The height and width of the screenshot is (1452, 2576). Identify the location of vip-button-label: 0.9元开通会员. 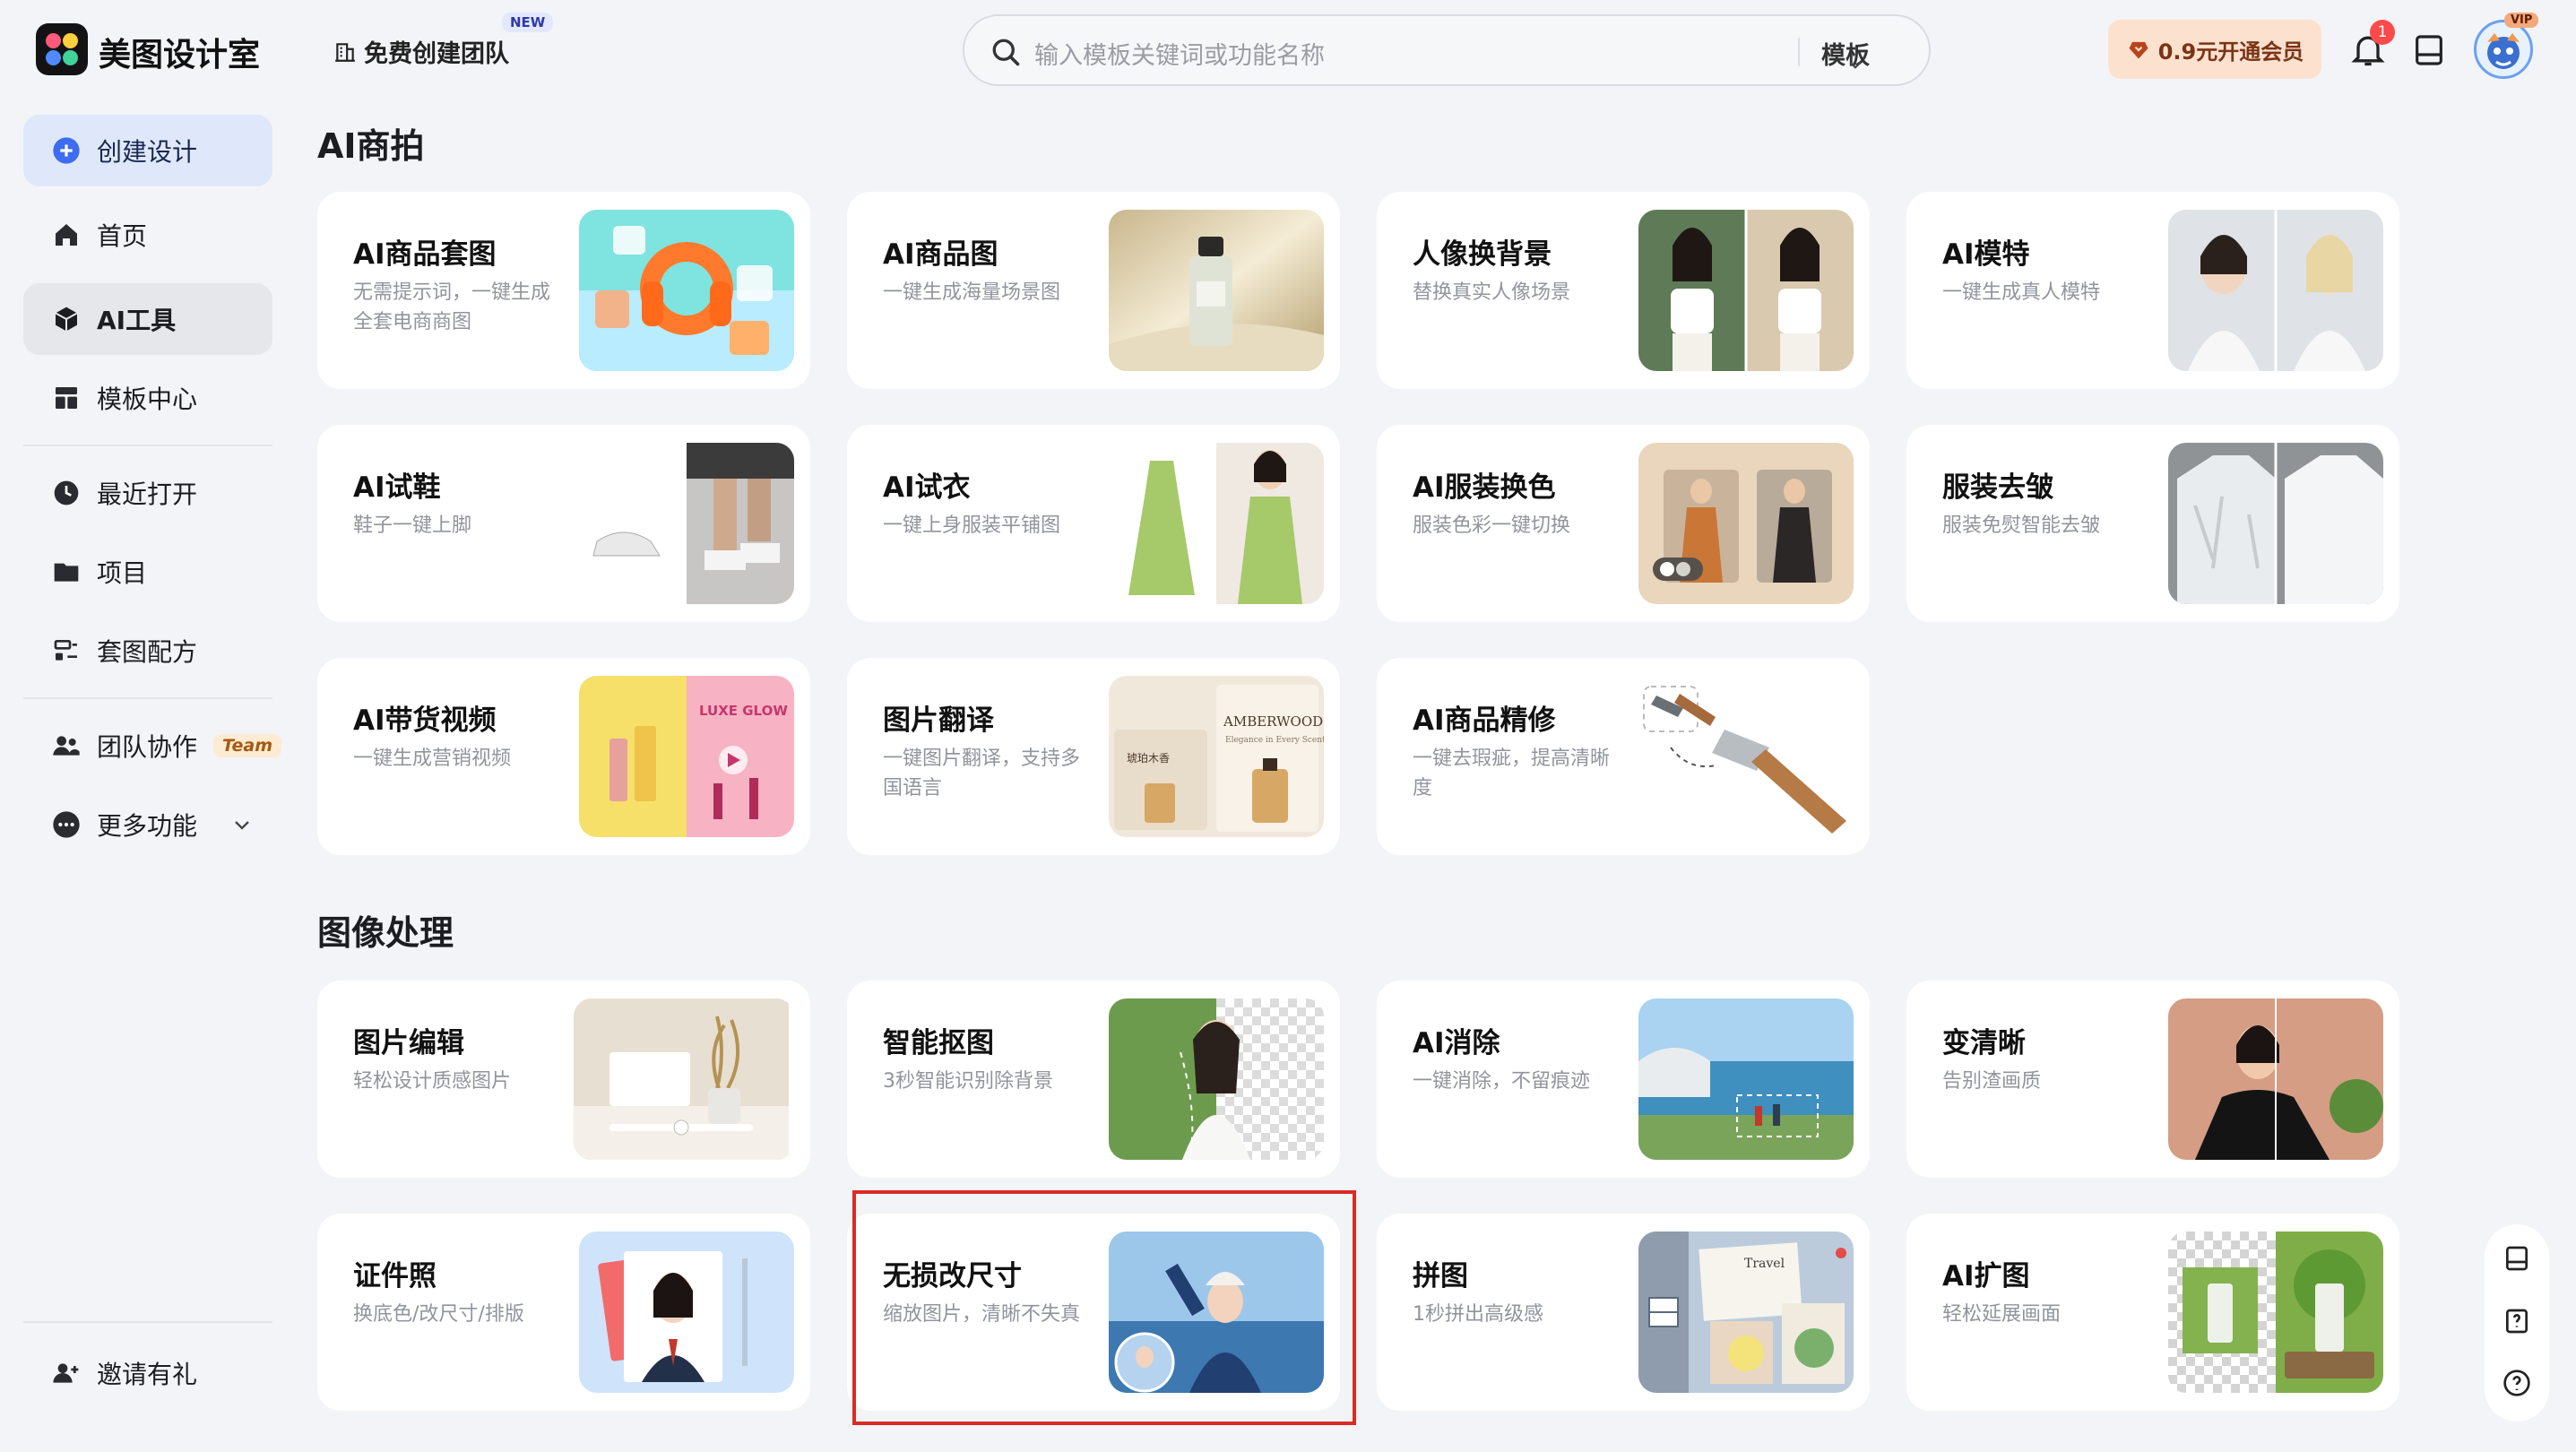
(2230, 52).